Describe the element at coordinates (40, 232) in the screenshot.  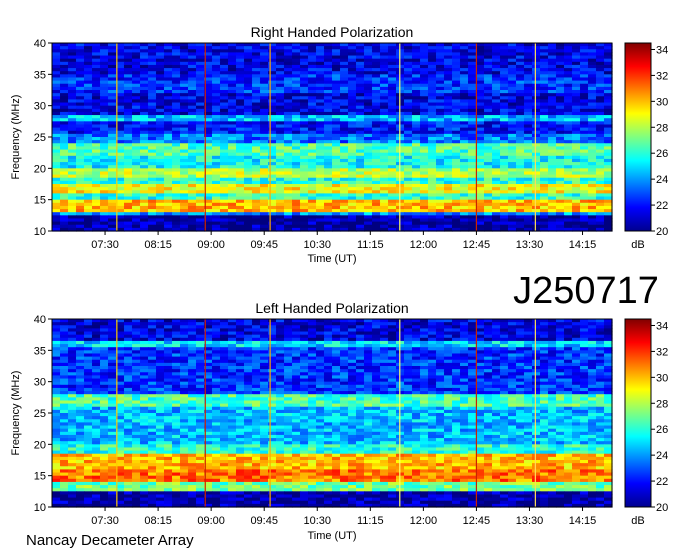
I see `y-tick-label: 10` at that location.